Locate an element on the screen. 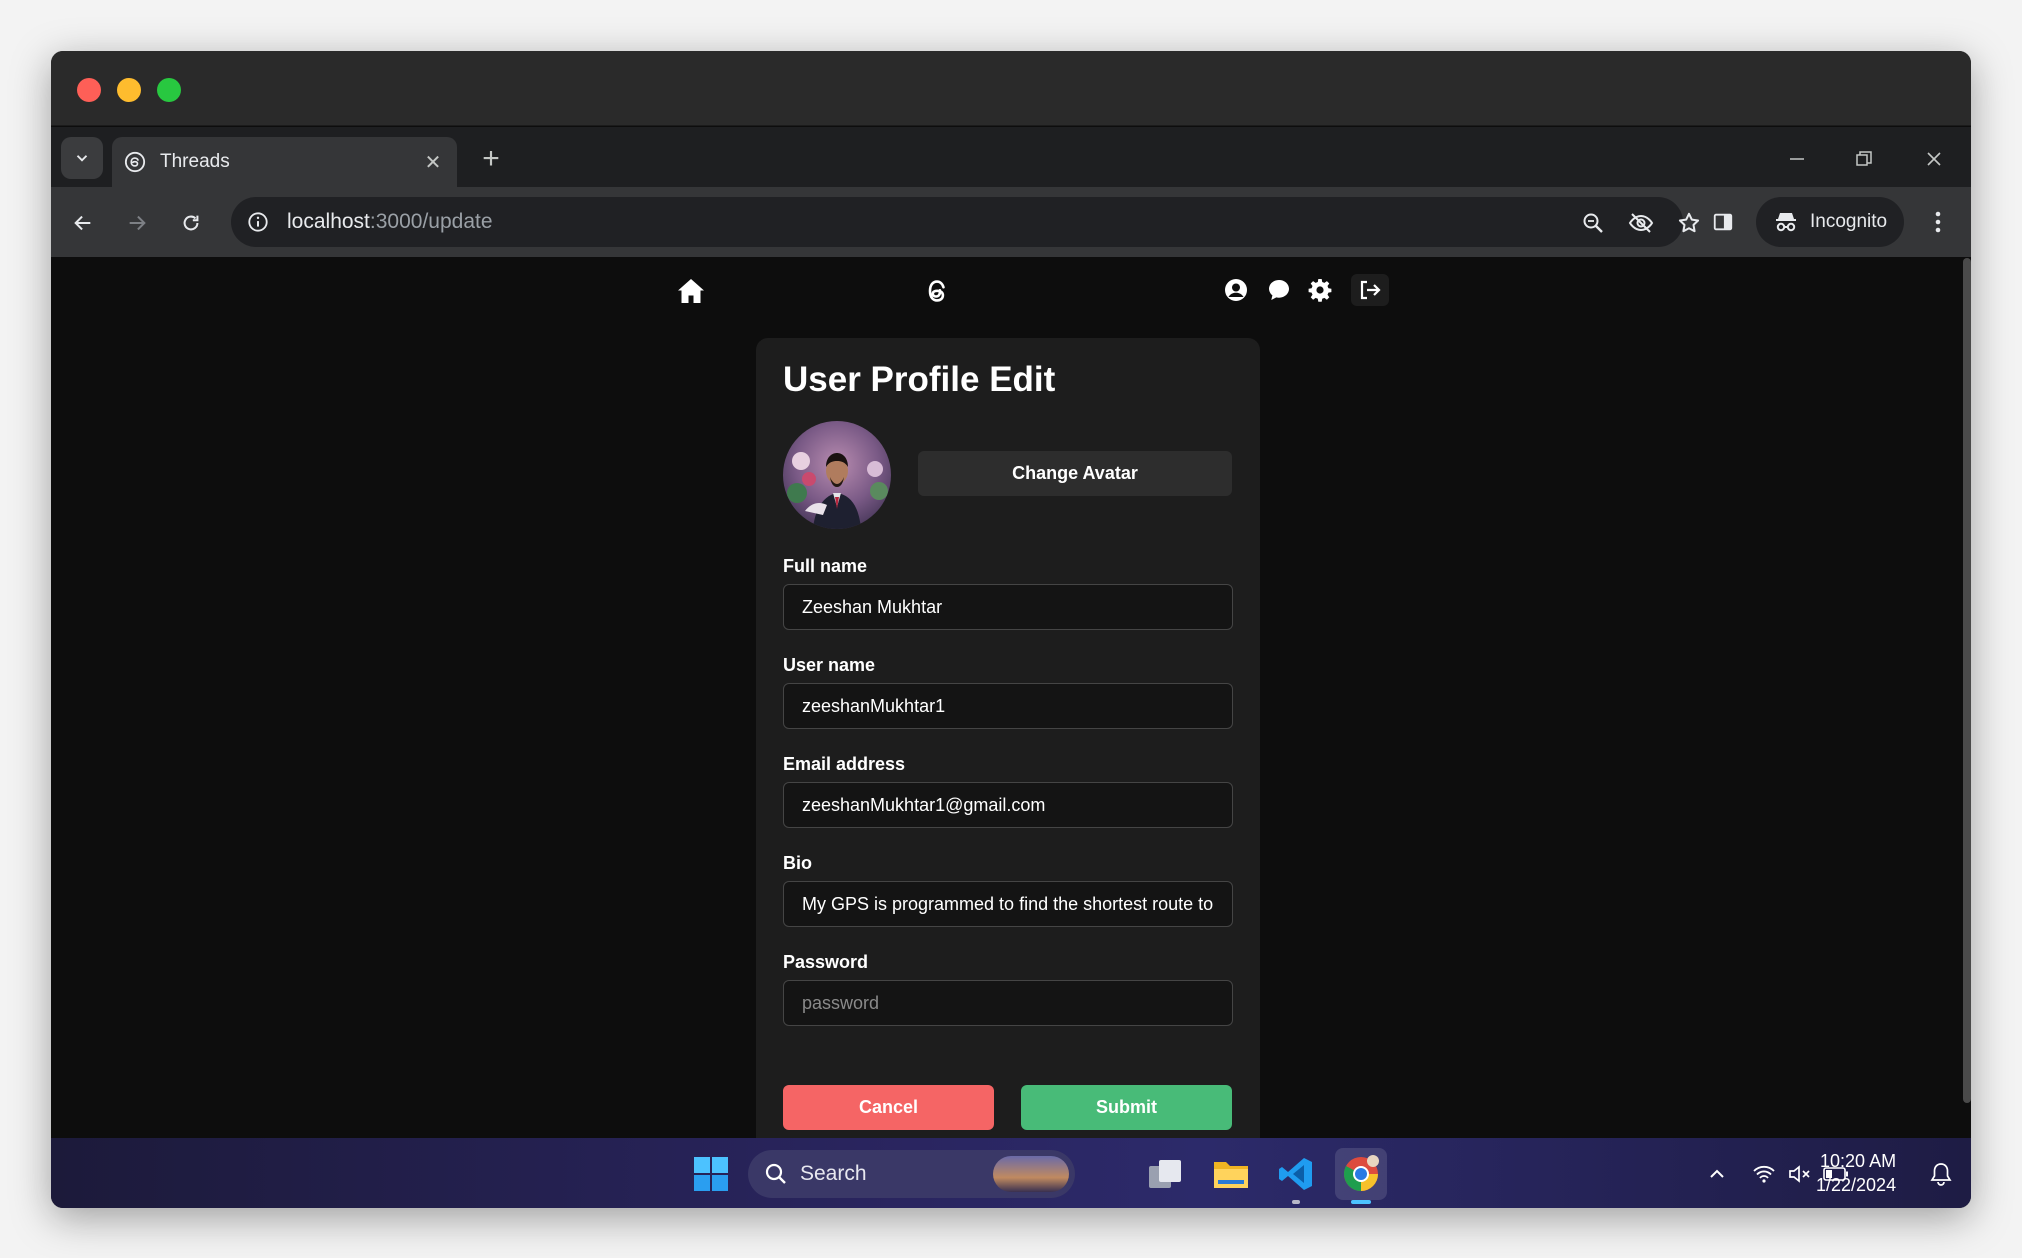  chrome-button is located at coordinates (1361, 1176).